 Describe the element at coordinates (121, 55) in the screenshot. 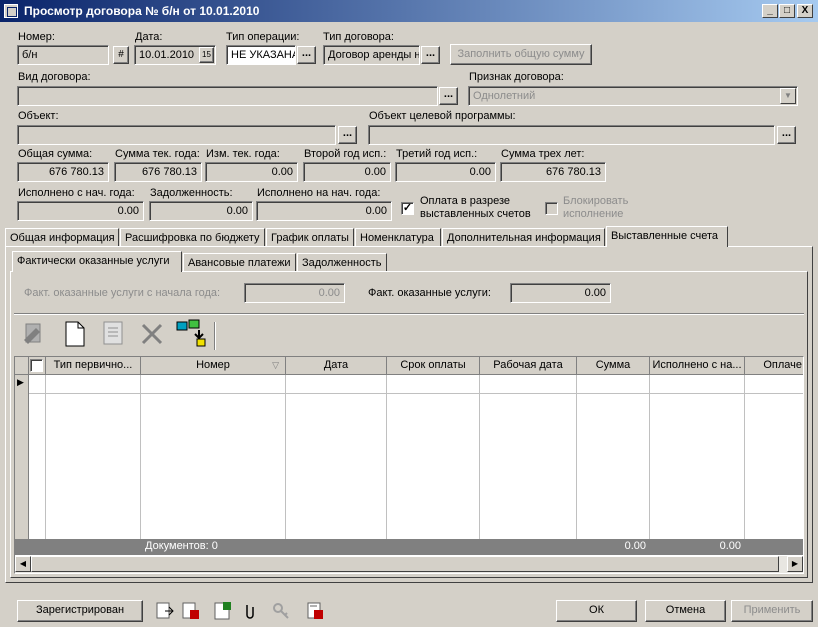

I see `hash-icon: #` at that location.